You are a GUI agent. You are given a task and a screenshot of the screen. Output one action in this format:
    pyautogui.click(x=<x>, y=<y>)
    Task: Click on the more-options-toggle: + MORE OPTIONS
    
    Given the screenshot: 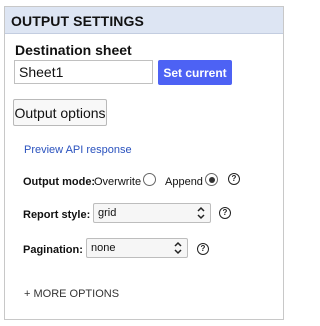 What is the action you would take?
    pyautogui.click(x=71, y=294)
    